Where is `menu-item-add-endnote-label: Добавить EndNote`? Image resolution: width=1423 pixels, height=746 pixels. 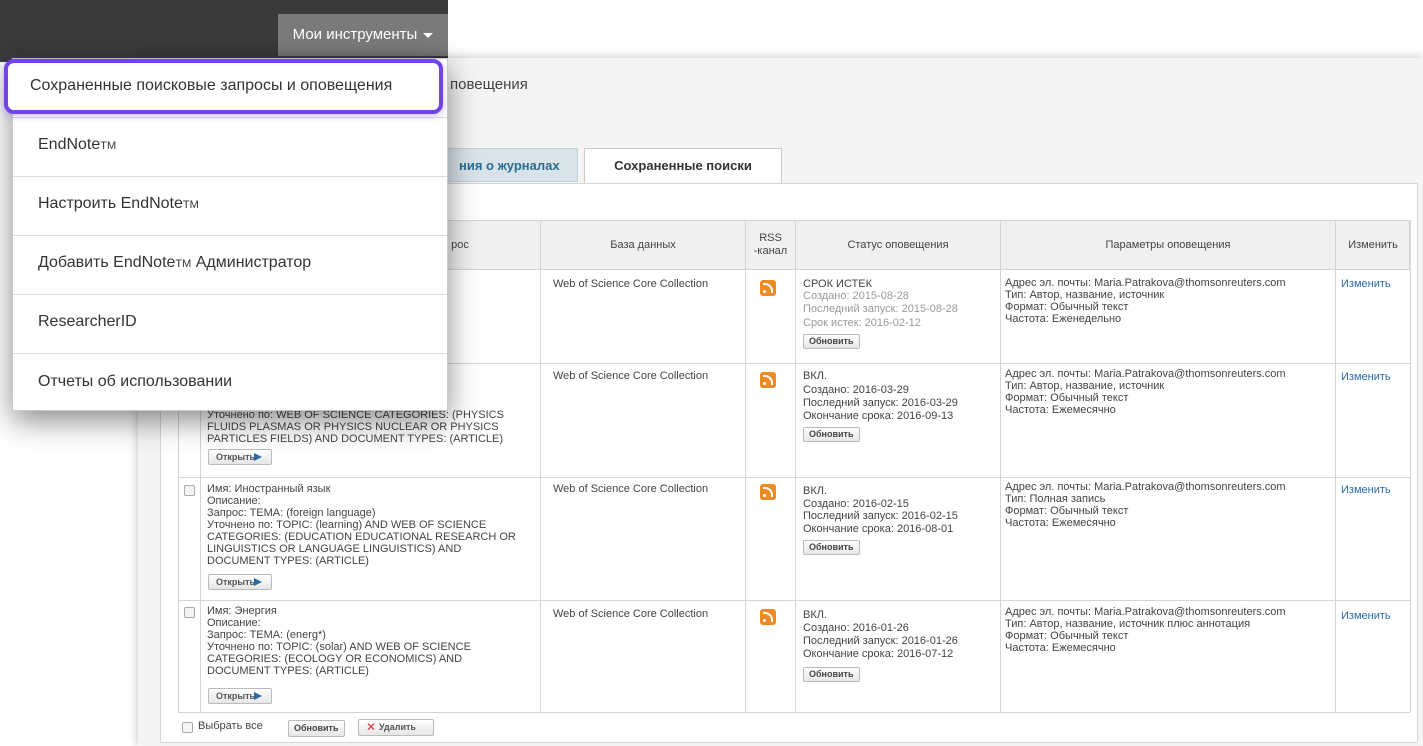 menu-item-add-endnote-label: Добавить EndNote is located at coordinates (107, 262).